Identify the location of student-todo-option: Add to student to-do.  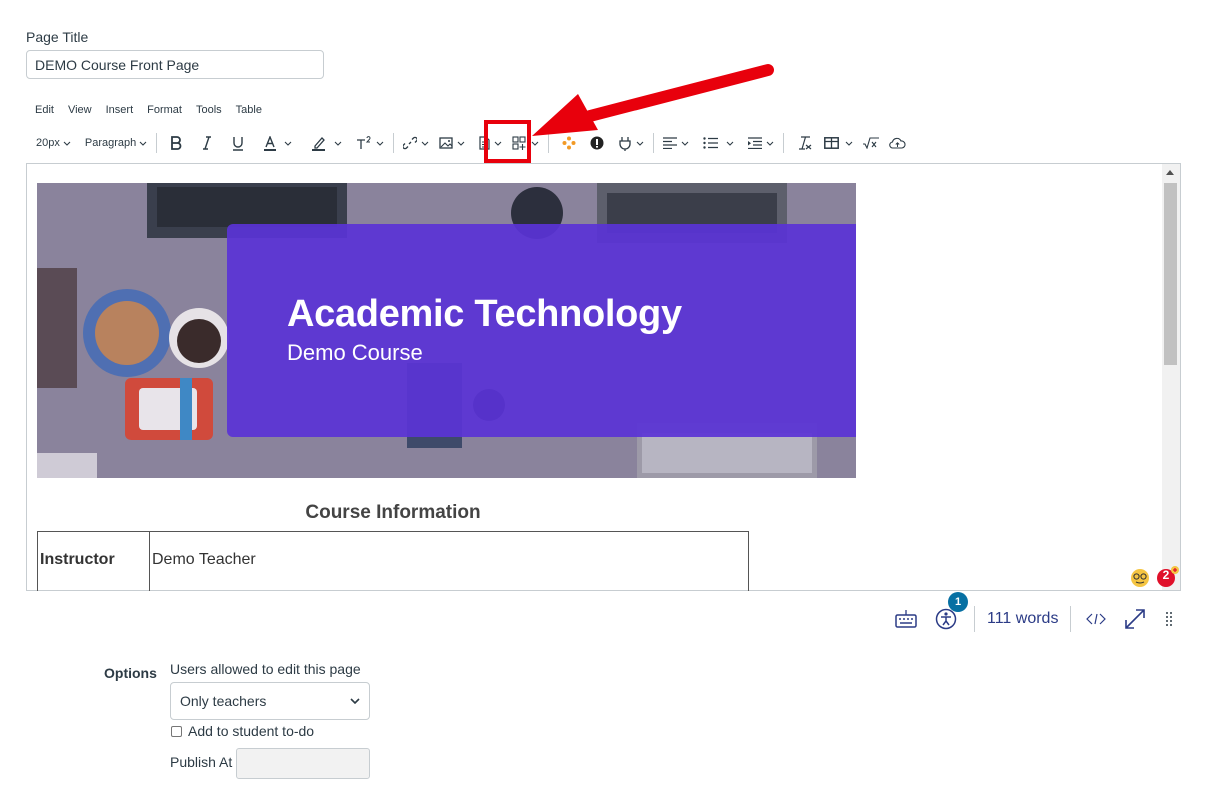
(242, 731).